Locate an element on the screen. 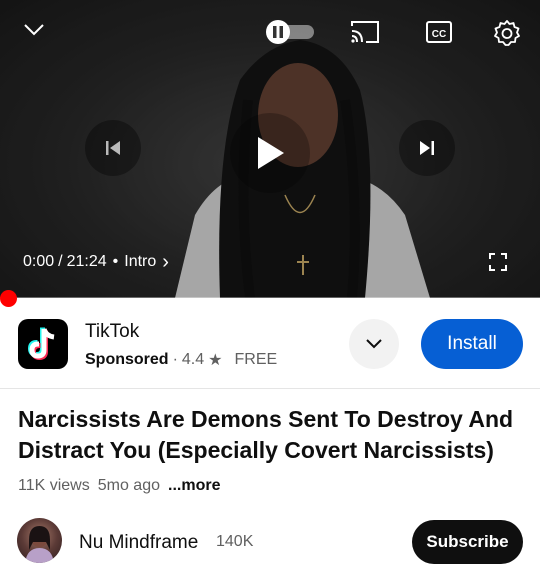  tiktok-logo-icon is located at coordinates (43, 344).